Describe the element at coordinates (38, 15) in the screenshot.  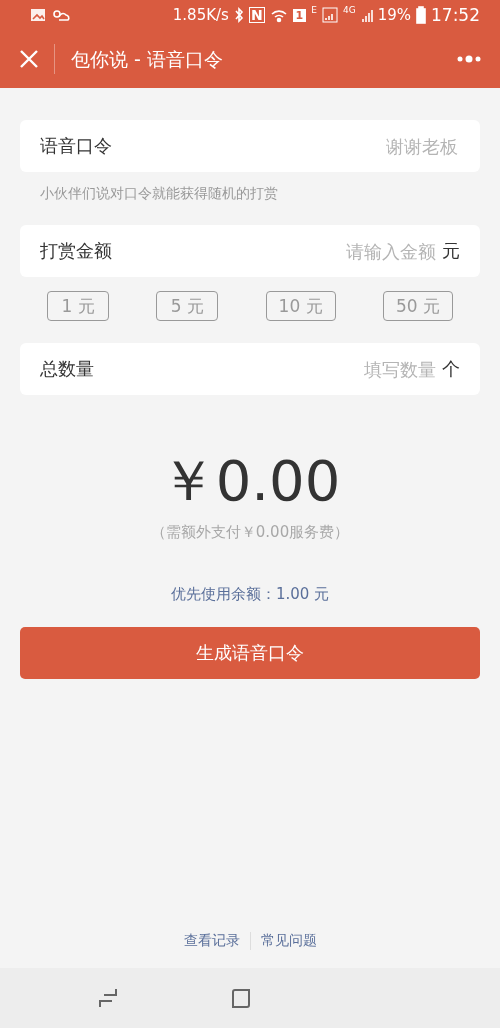
I see `image-icon` at that location.